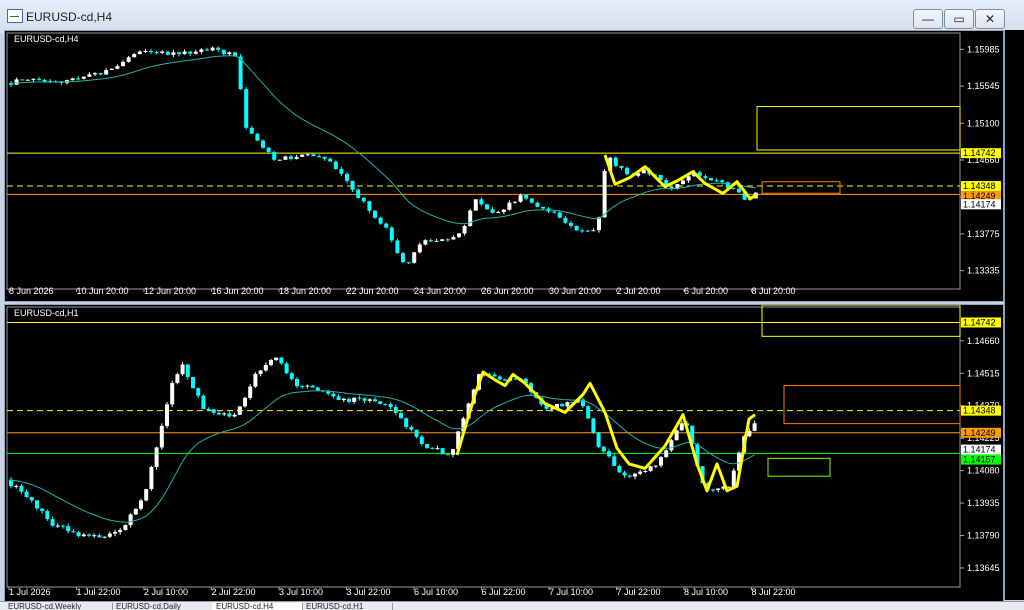 Image resolution: width=1024 pixels, height=610 pixels. What do you see at coordinates (983, 568) in the screenshot?
I see `price-label: 1.13645` at bounding box center [983, 568].